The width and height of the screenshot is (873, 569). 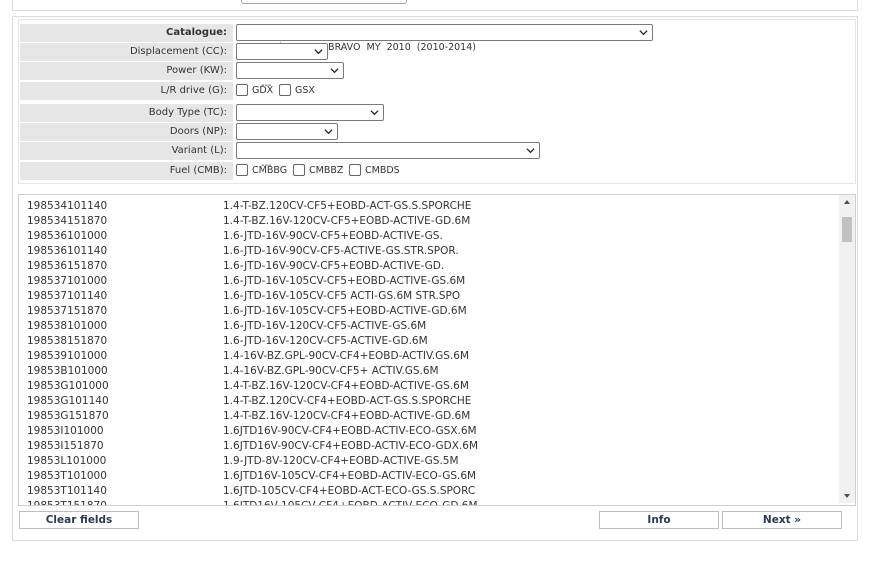 I want to click on scrollbar-thumb, so click(x=847, y=229).